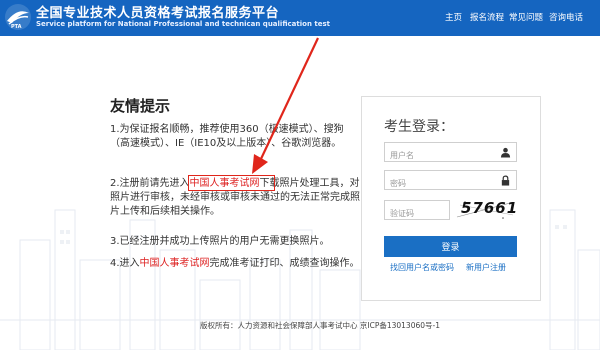  I want to click on login-button: 登录, so click(450, 246).